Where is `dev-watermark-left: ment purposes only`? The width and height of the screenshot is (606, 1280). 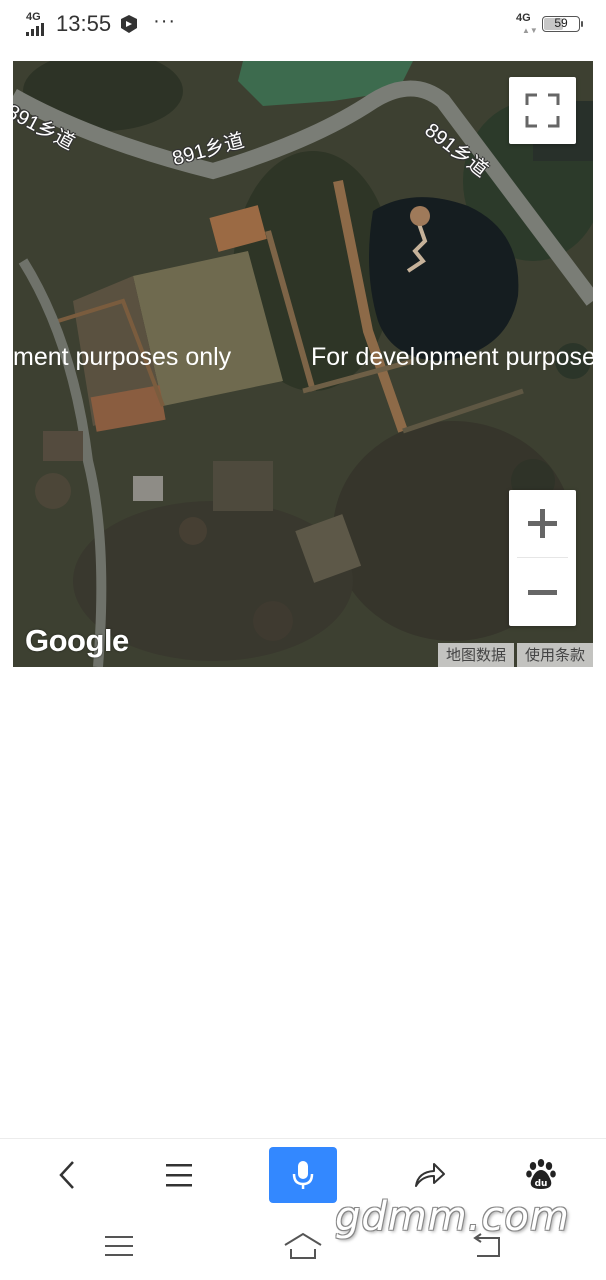
dev-watermark-left: ment purposes only is located at coordinates (122, 357).